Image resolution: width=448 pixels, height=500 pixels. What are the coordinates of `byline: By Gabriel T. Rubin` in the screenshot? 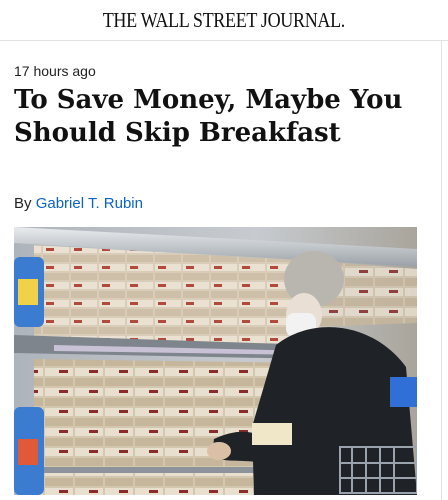 It's located at (78, 203).